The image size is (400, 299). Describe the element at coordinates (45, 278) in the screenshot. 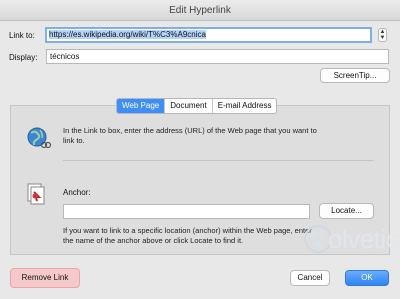

I see `remove-link-button: Remove Link` at that location.